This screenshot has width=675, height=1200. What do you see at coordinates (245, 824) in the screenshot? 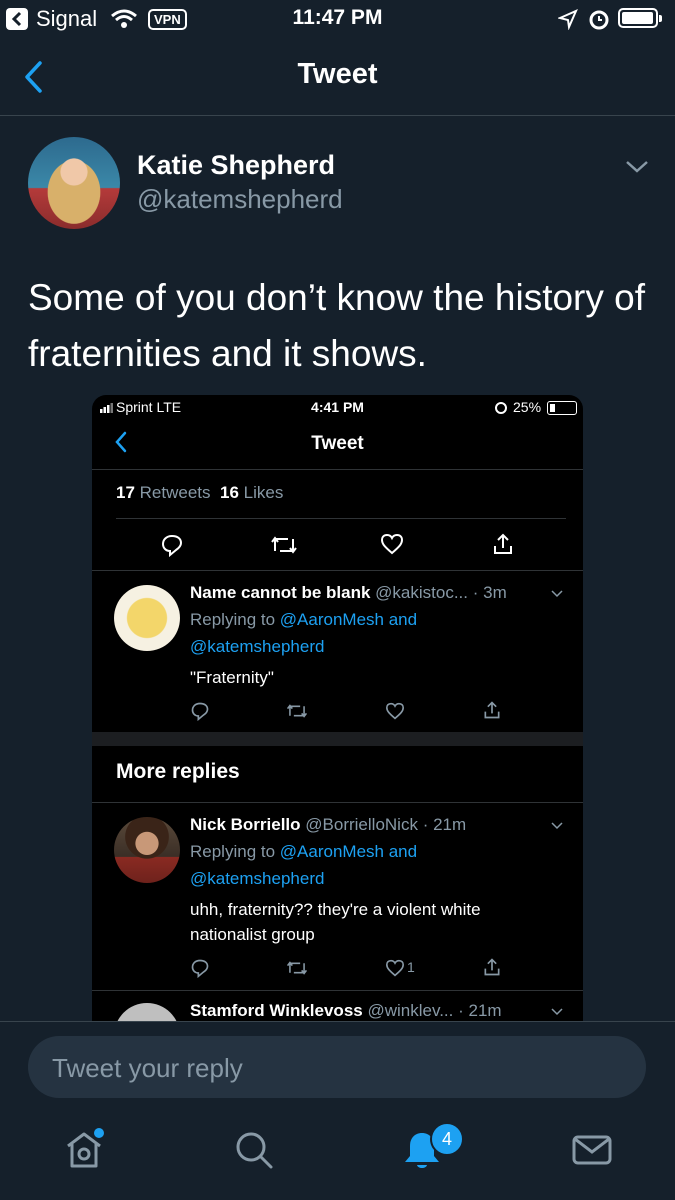
I see `reply-author-name: Nick Borriello` at bounding box center [245, 824].